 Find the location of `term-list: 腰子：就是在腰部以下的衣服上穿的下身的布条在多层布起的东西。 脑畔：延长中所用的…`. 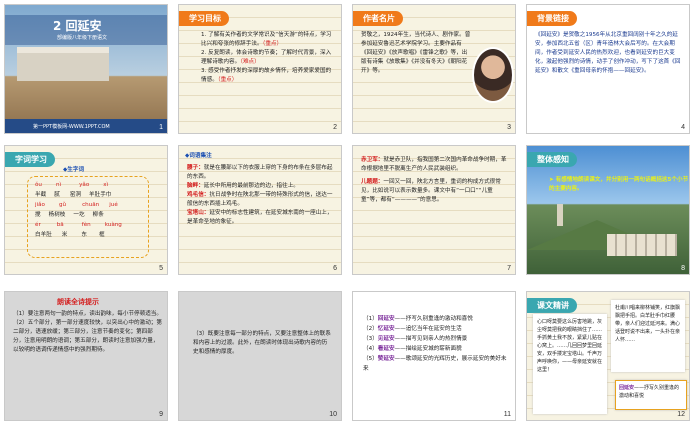

term-list: 腰子：就是在腰部以下的衣服上穿的下身的布条在多层布起的东西。 脑畔：延长中所用的… is located at coordinates (262, 195).